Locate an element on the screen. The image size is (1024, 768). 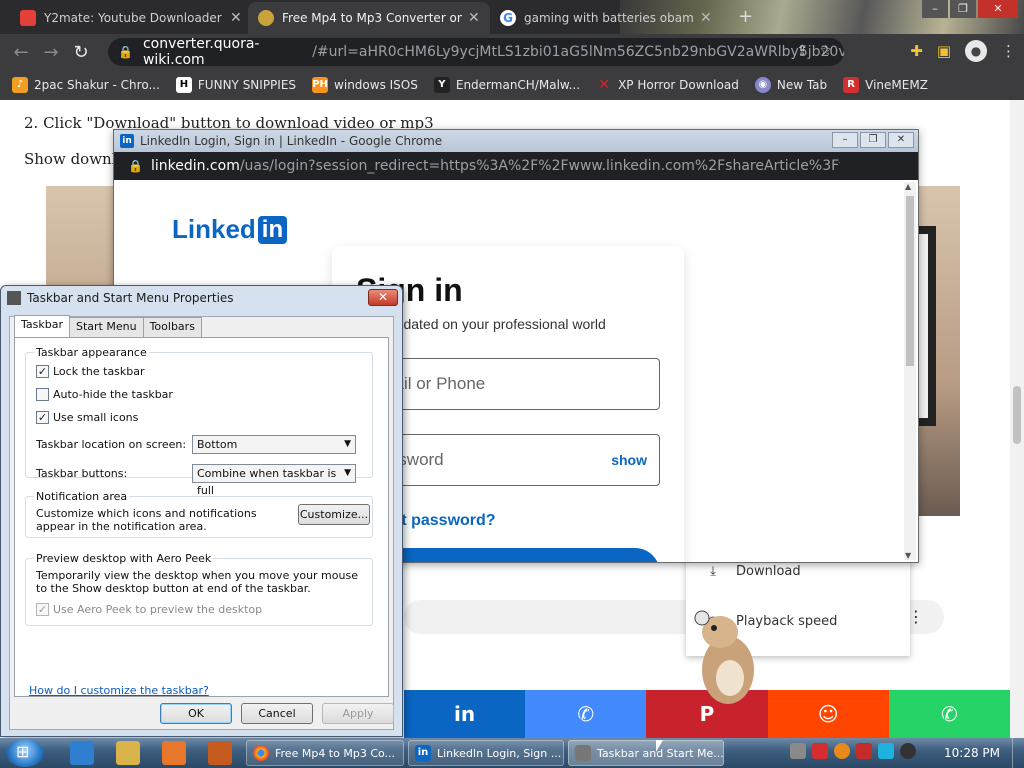
autohide-taskbar-checkbox: Auto-hide the taskbar is located at coordinates (104, 394).